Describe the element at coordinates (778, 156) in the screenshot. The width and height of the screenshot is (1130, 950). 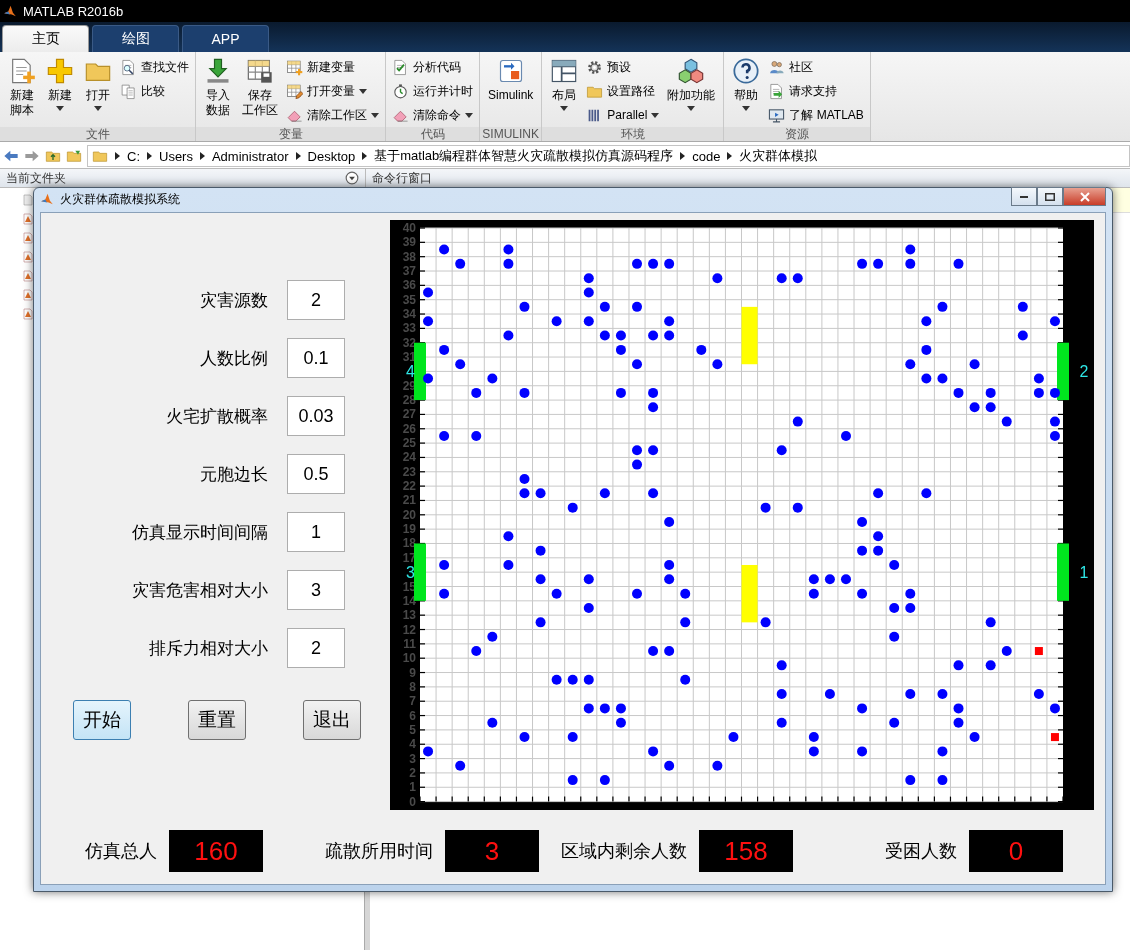
I see `path-segment: 火灾群体模拟` at that location.